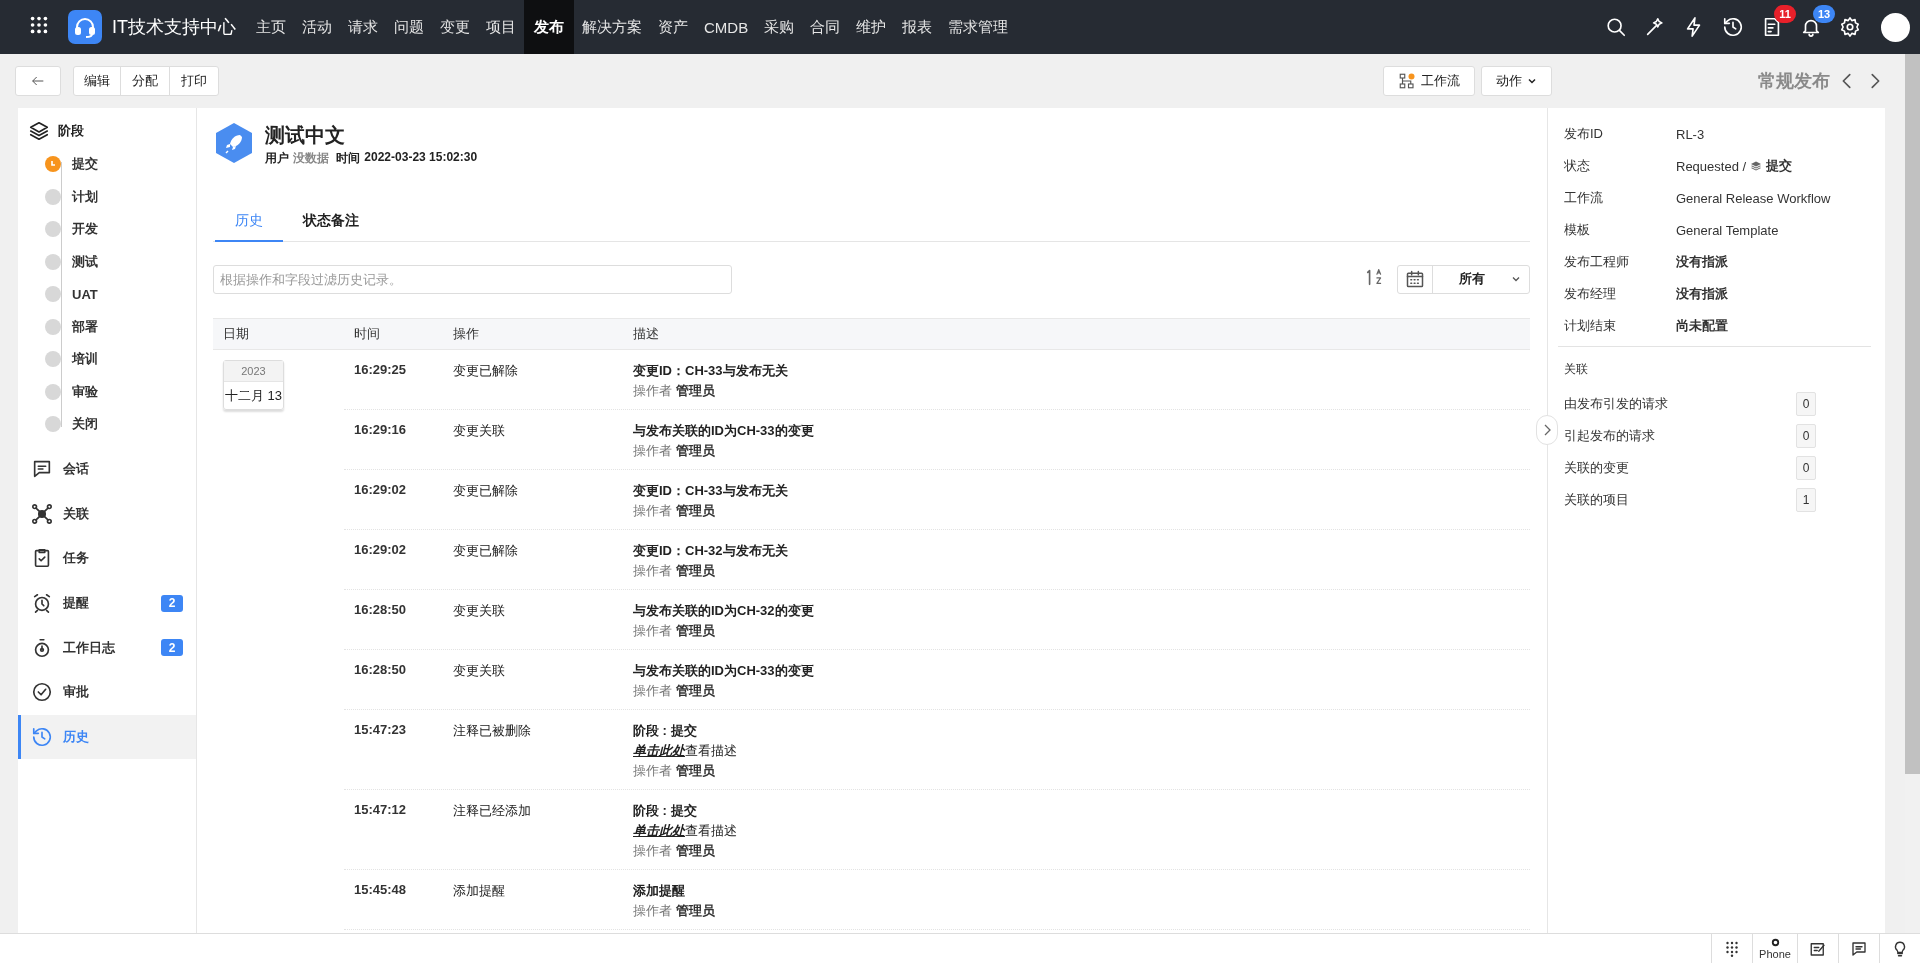  I want to click on description-text: 变更ID：CH-33与发布无关, so click(711, 371).